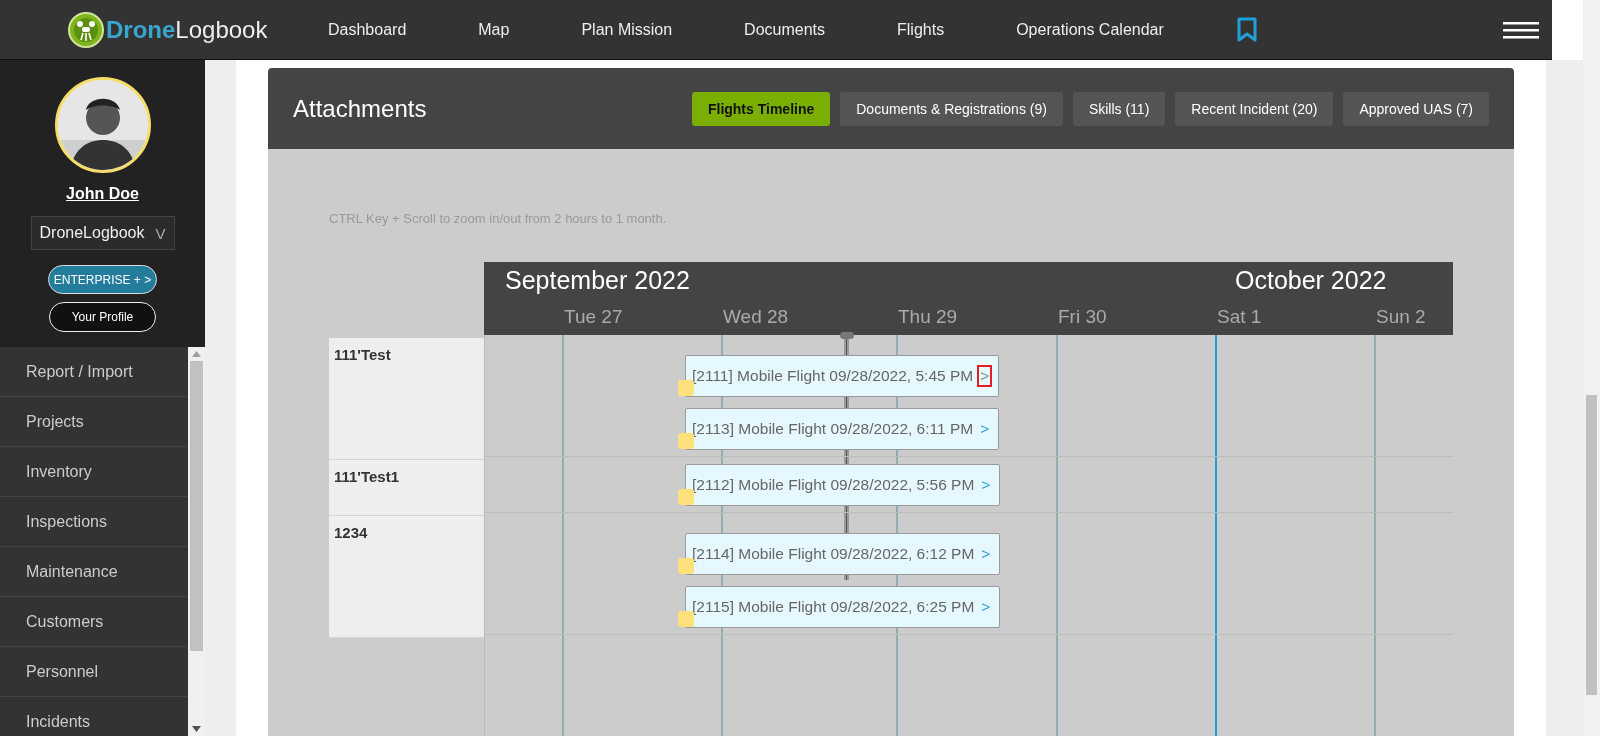  What do you see at coordinates (597, 280) in the screenshot?
I see `month-label: September 2022` at bounding box center [597, 280].